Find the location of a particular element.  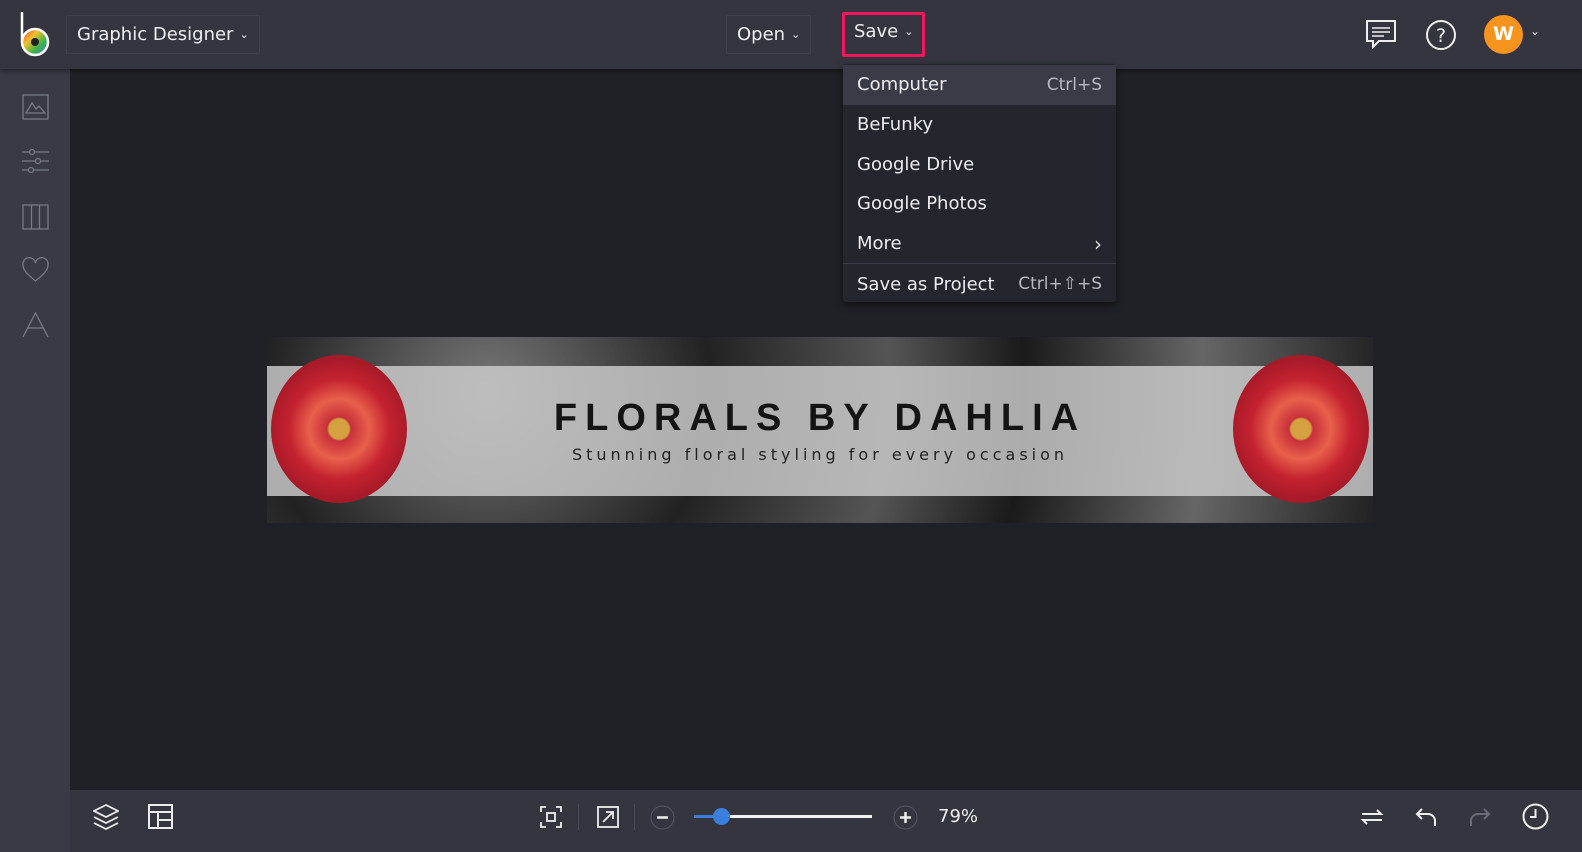

app-mode-dropdown: Graphic Designer ⌄ is located at coordinates (163, 34).